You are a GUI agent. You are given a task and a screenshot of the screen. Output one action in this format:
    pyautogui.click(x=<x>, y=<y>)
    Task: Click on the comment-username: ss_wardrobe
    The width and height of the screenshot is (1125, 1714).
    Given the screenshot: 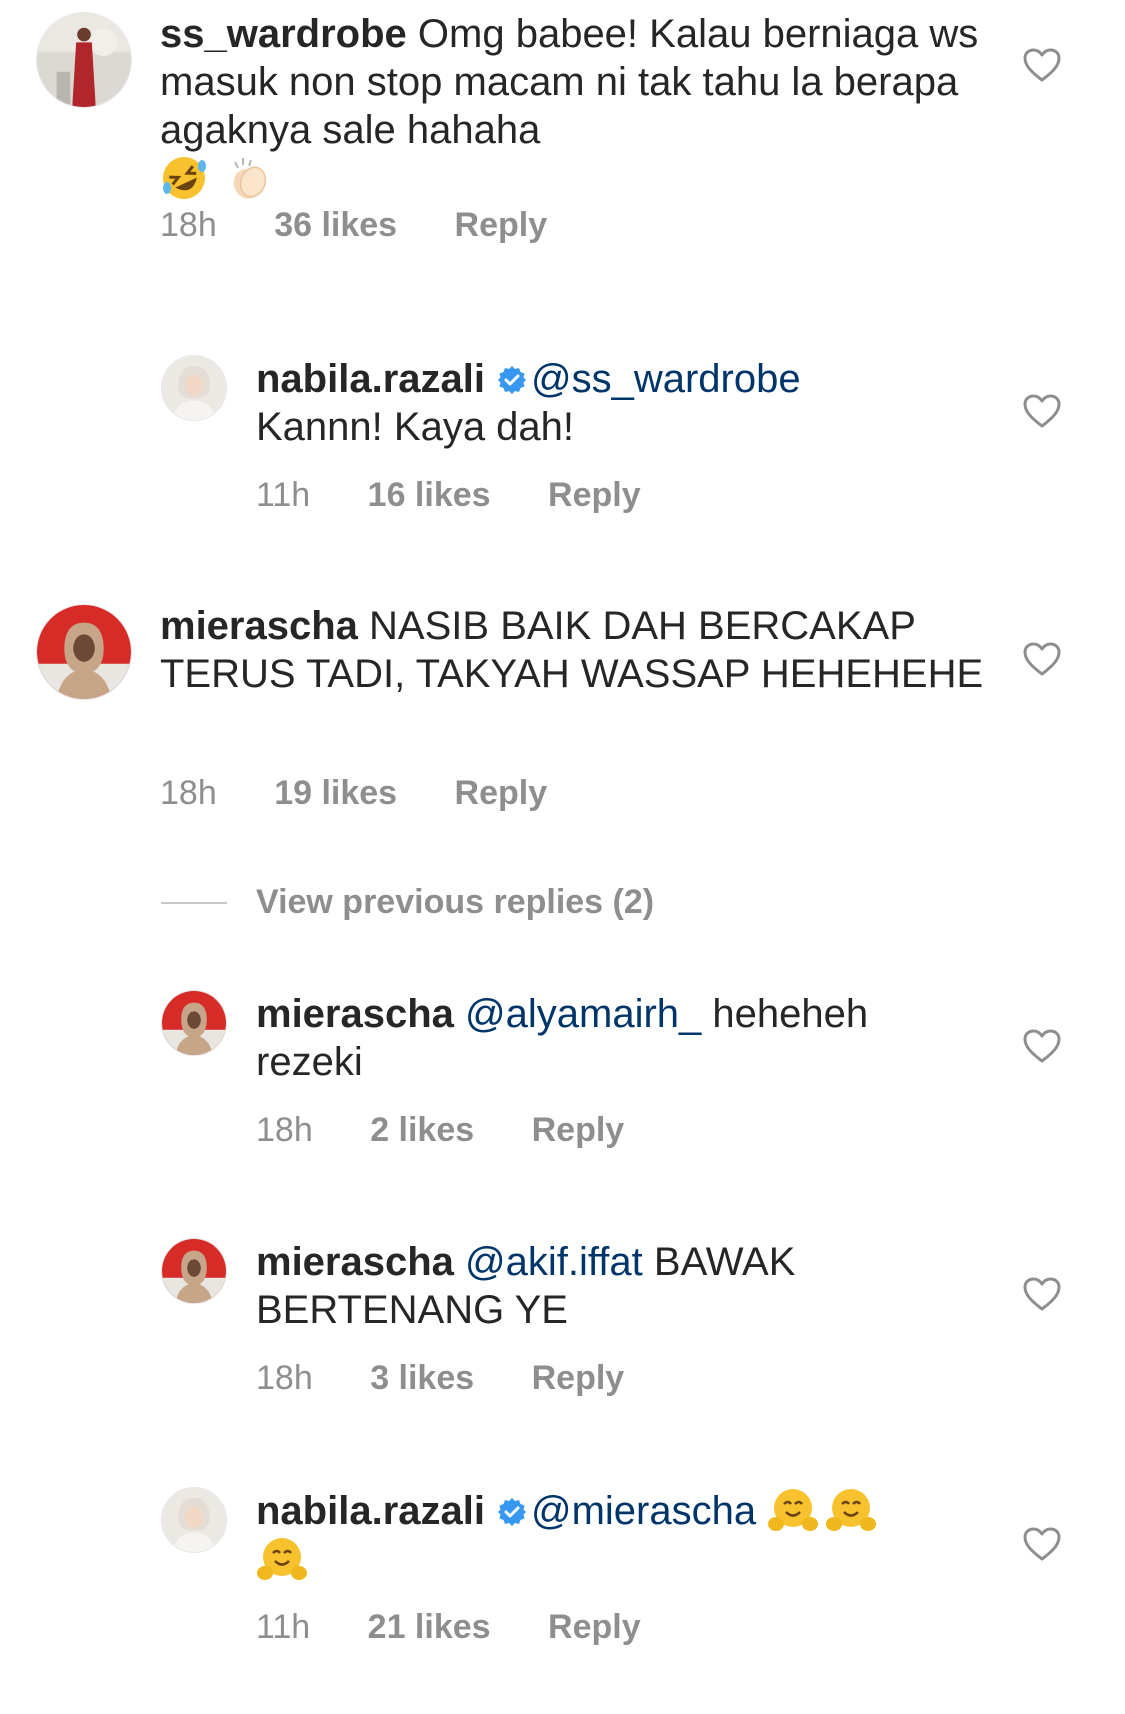 What is the action you would take?
    pyautogui.click(x=283, y=34)
    